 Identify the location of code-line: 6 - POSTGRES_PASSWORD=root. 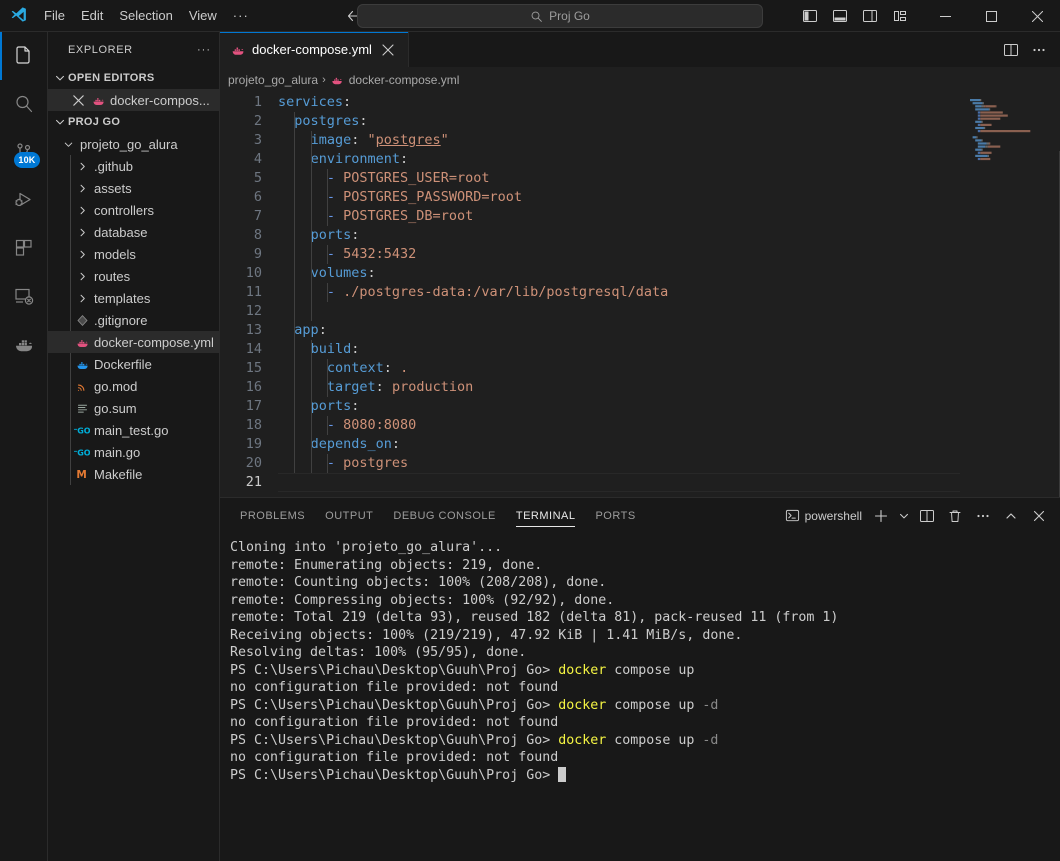
(590, 197).